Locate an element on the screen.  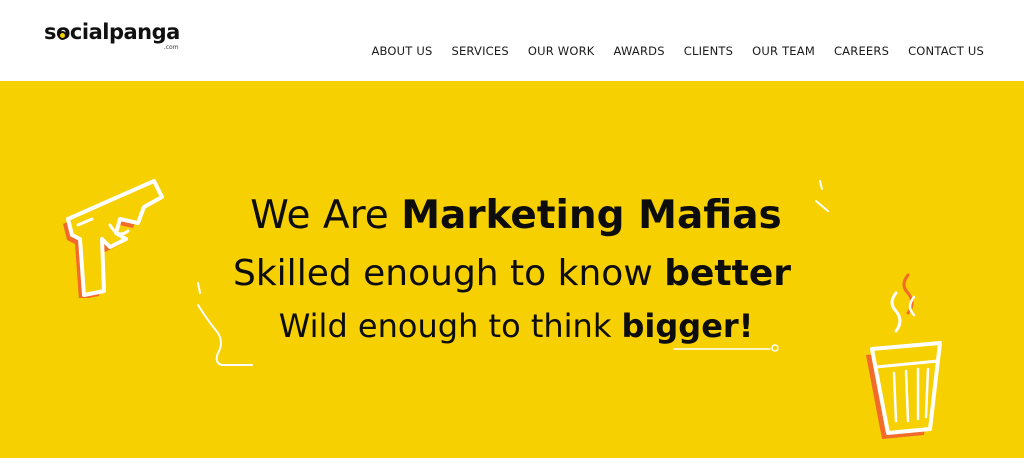
nav-careers: CAREERS is located at coordinates (861, 51).